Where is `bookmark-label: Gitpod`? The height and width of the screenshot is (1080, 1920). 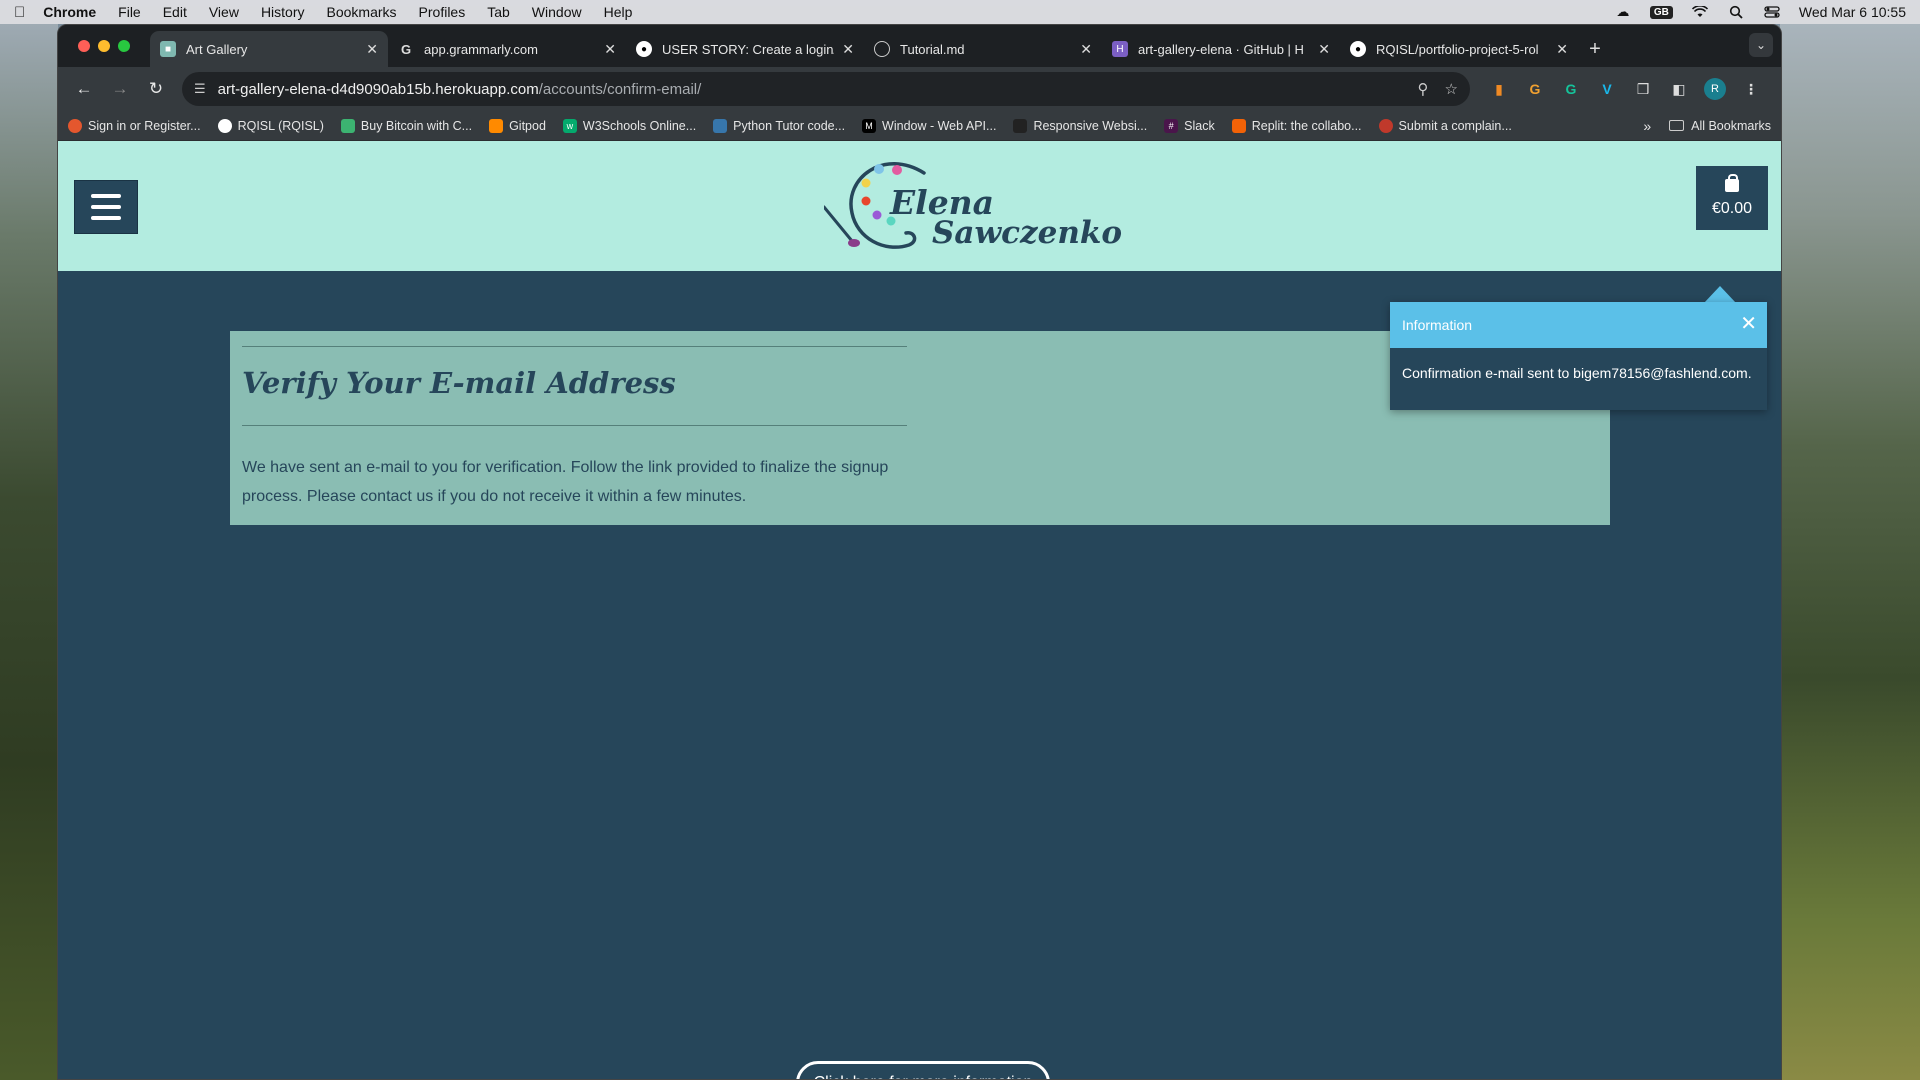 bookmark-label: Gitpod is located at coordinates (527, 125).